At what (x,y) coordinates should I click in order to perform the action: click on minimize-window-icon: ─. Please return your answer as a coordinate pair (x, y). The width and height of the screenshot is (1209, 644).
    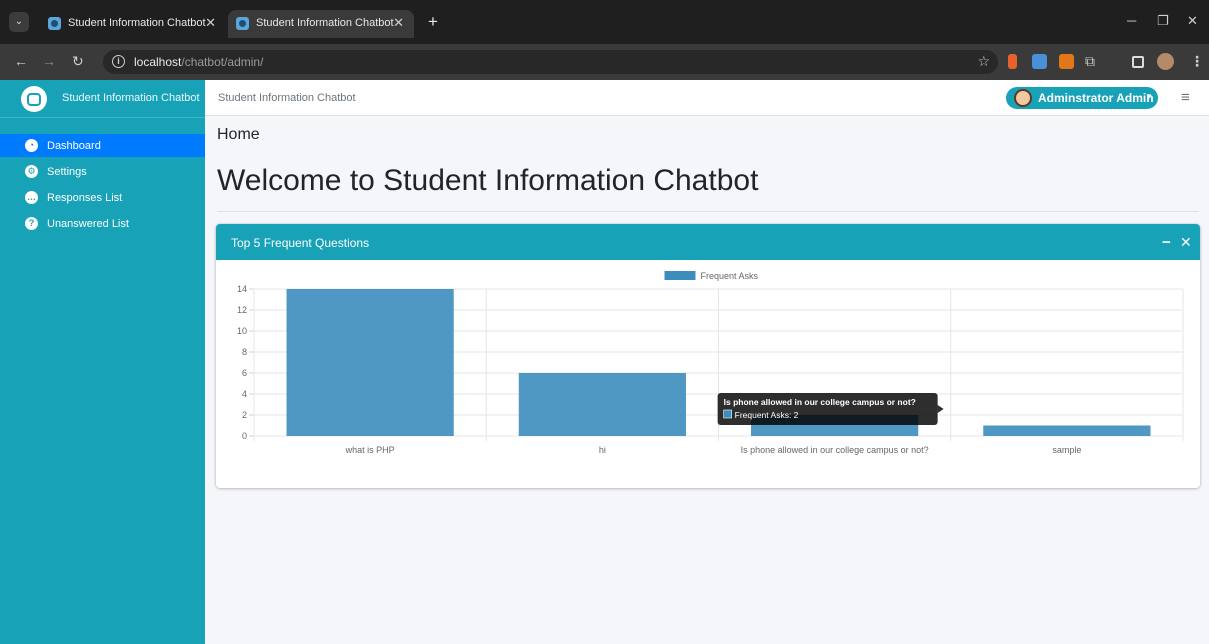
    Looking at the image, I should click on (1131, 20).